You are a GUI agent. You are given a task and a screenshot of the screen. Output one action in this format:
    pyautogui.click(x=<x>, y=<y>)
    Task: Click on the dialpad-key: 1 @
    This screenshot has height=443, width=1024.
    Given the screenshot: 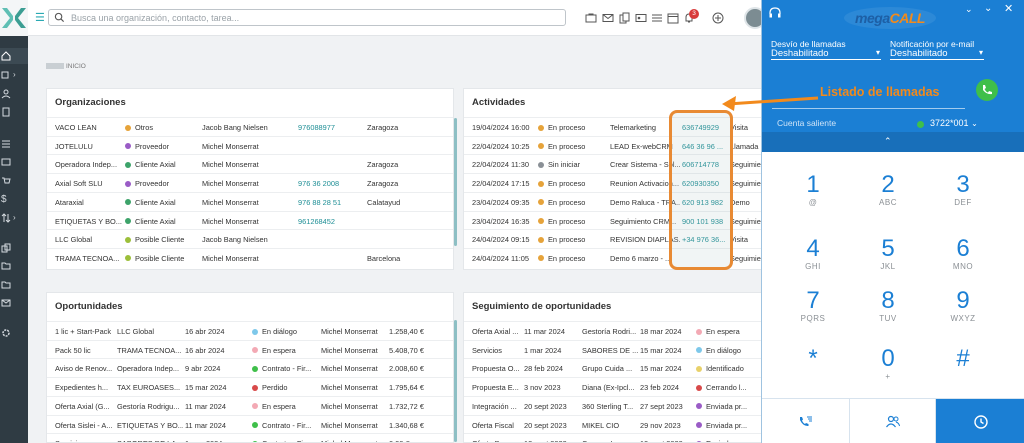 What is the action you would take?
    pyautogui.click(x=813, y=190)
    